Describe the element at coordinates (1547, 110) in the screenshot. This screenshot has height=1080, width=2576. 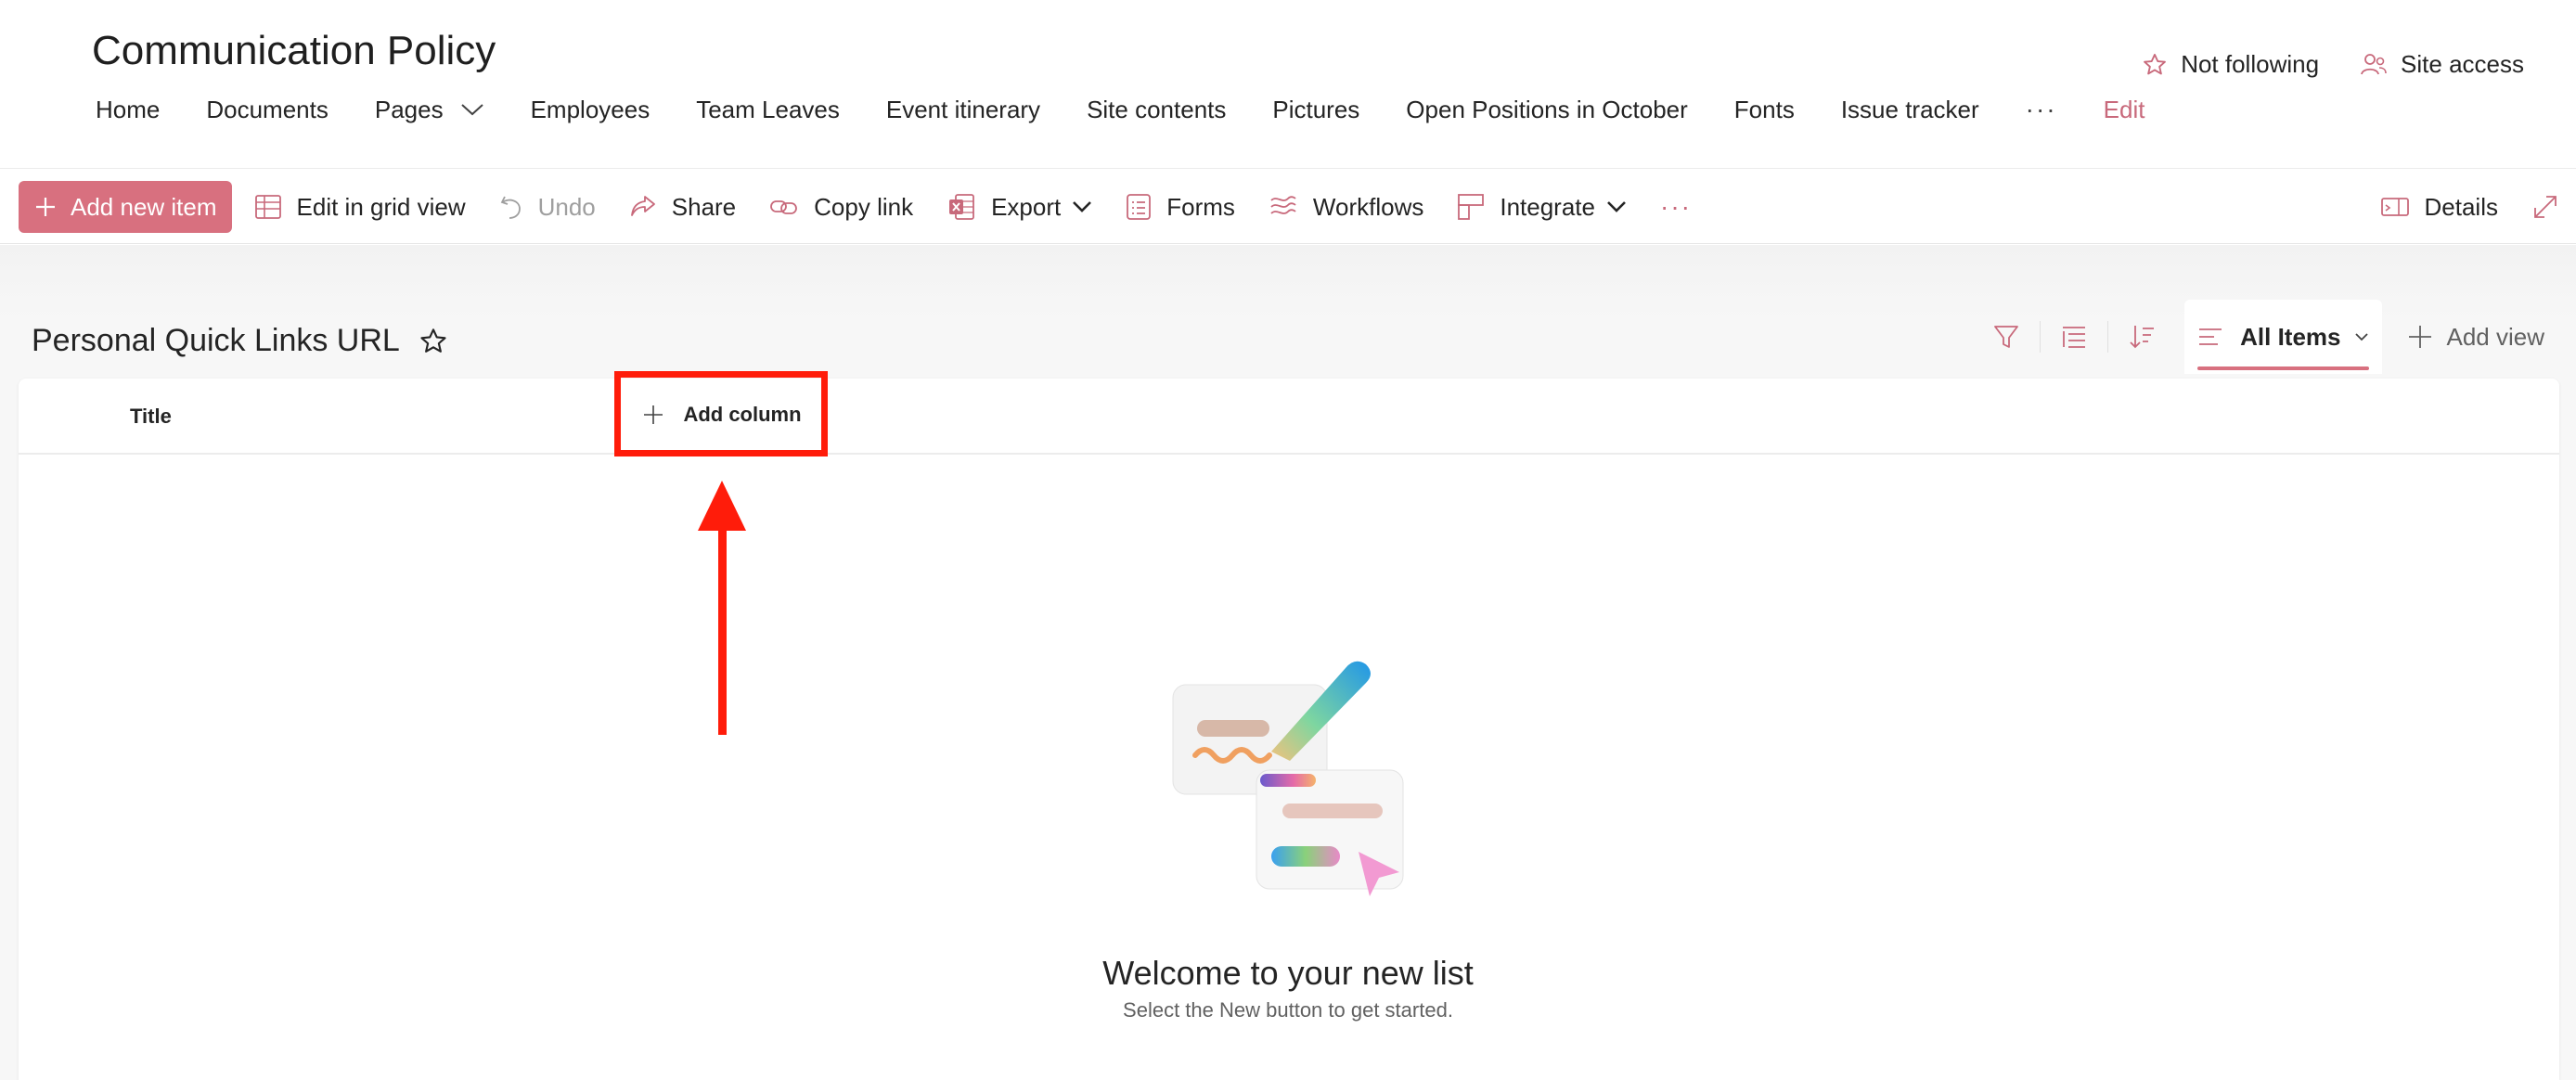
I see `nav-item-open-positions: Open Positions in October` at that location.